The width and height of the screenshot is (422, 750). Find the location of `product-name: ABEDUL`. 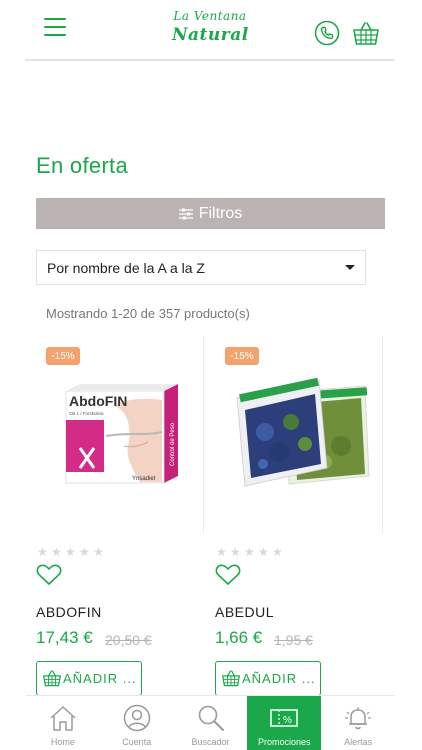

product-name: ABEDUL is located at coordinates (244, 612).